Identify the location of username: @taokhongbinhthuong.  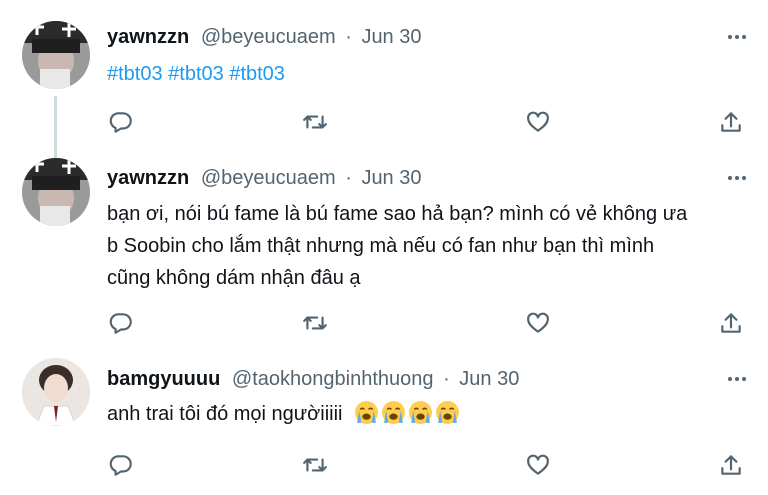
(333, 379).